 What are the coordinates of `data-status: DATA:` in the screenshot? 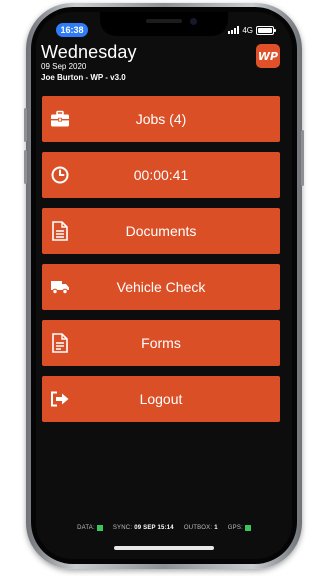 It's located at (90, 528).